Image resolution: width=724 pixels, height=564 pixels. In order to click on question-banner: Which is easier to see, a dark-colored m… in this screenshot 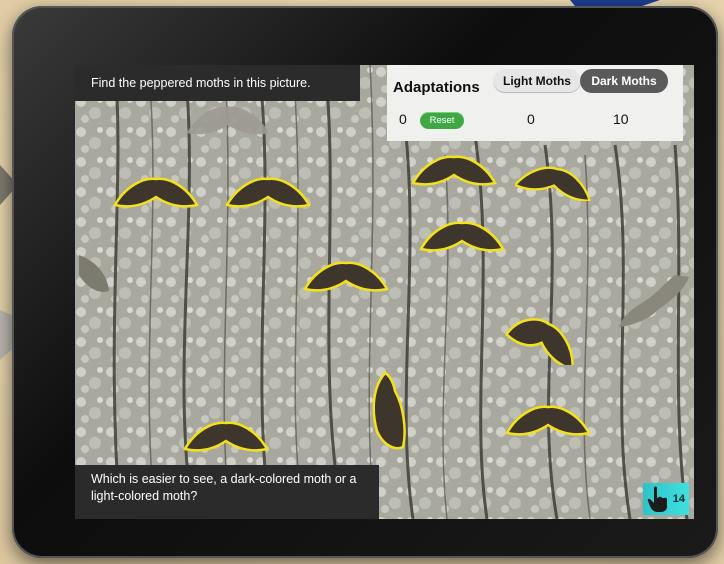, I will do `click(227, 492)`.